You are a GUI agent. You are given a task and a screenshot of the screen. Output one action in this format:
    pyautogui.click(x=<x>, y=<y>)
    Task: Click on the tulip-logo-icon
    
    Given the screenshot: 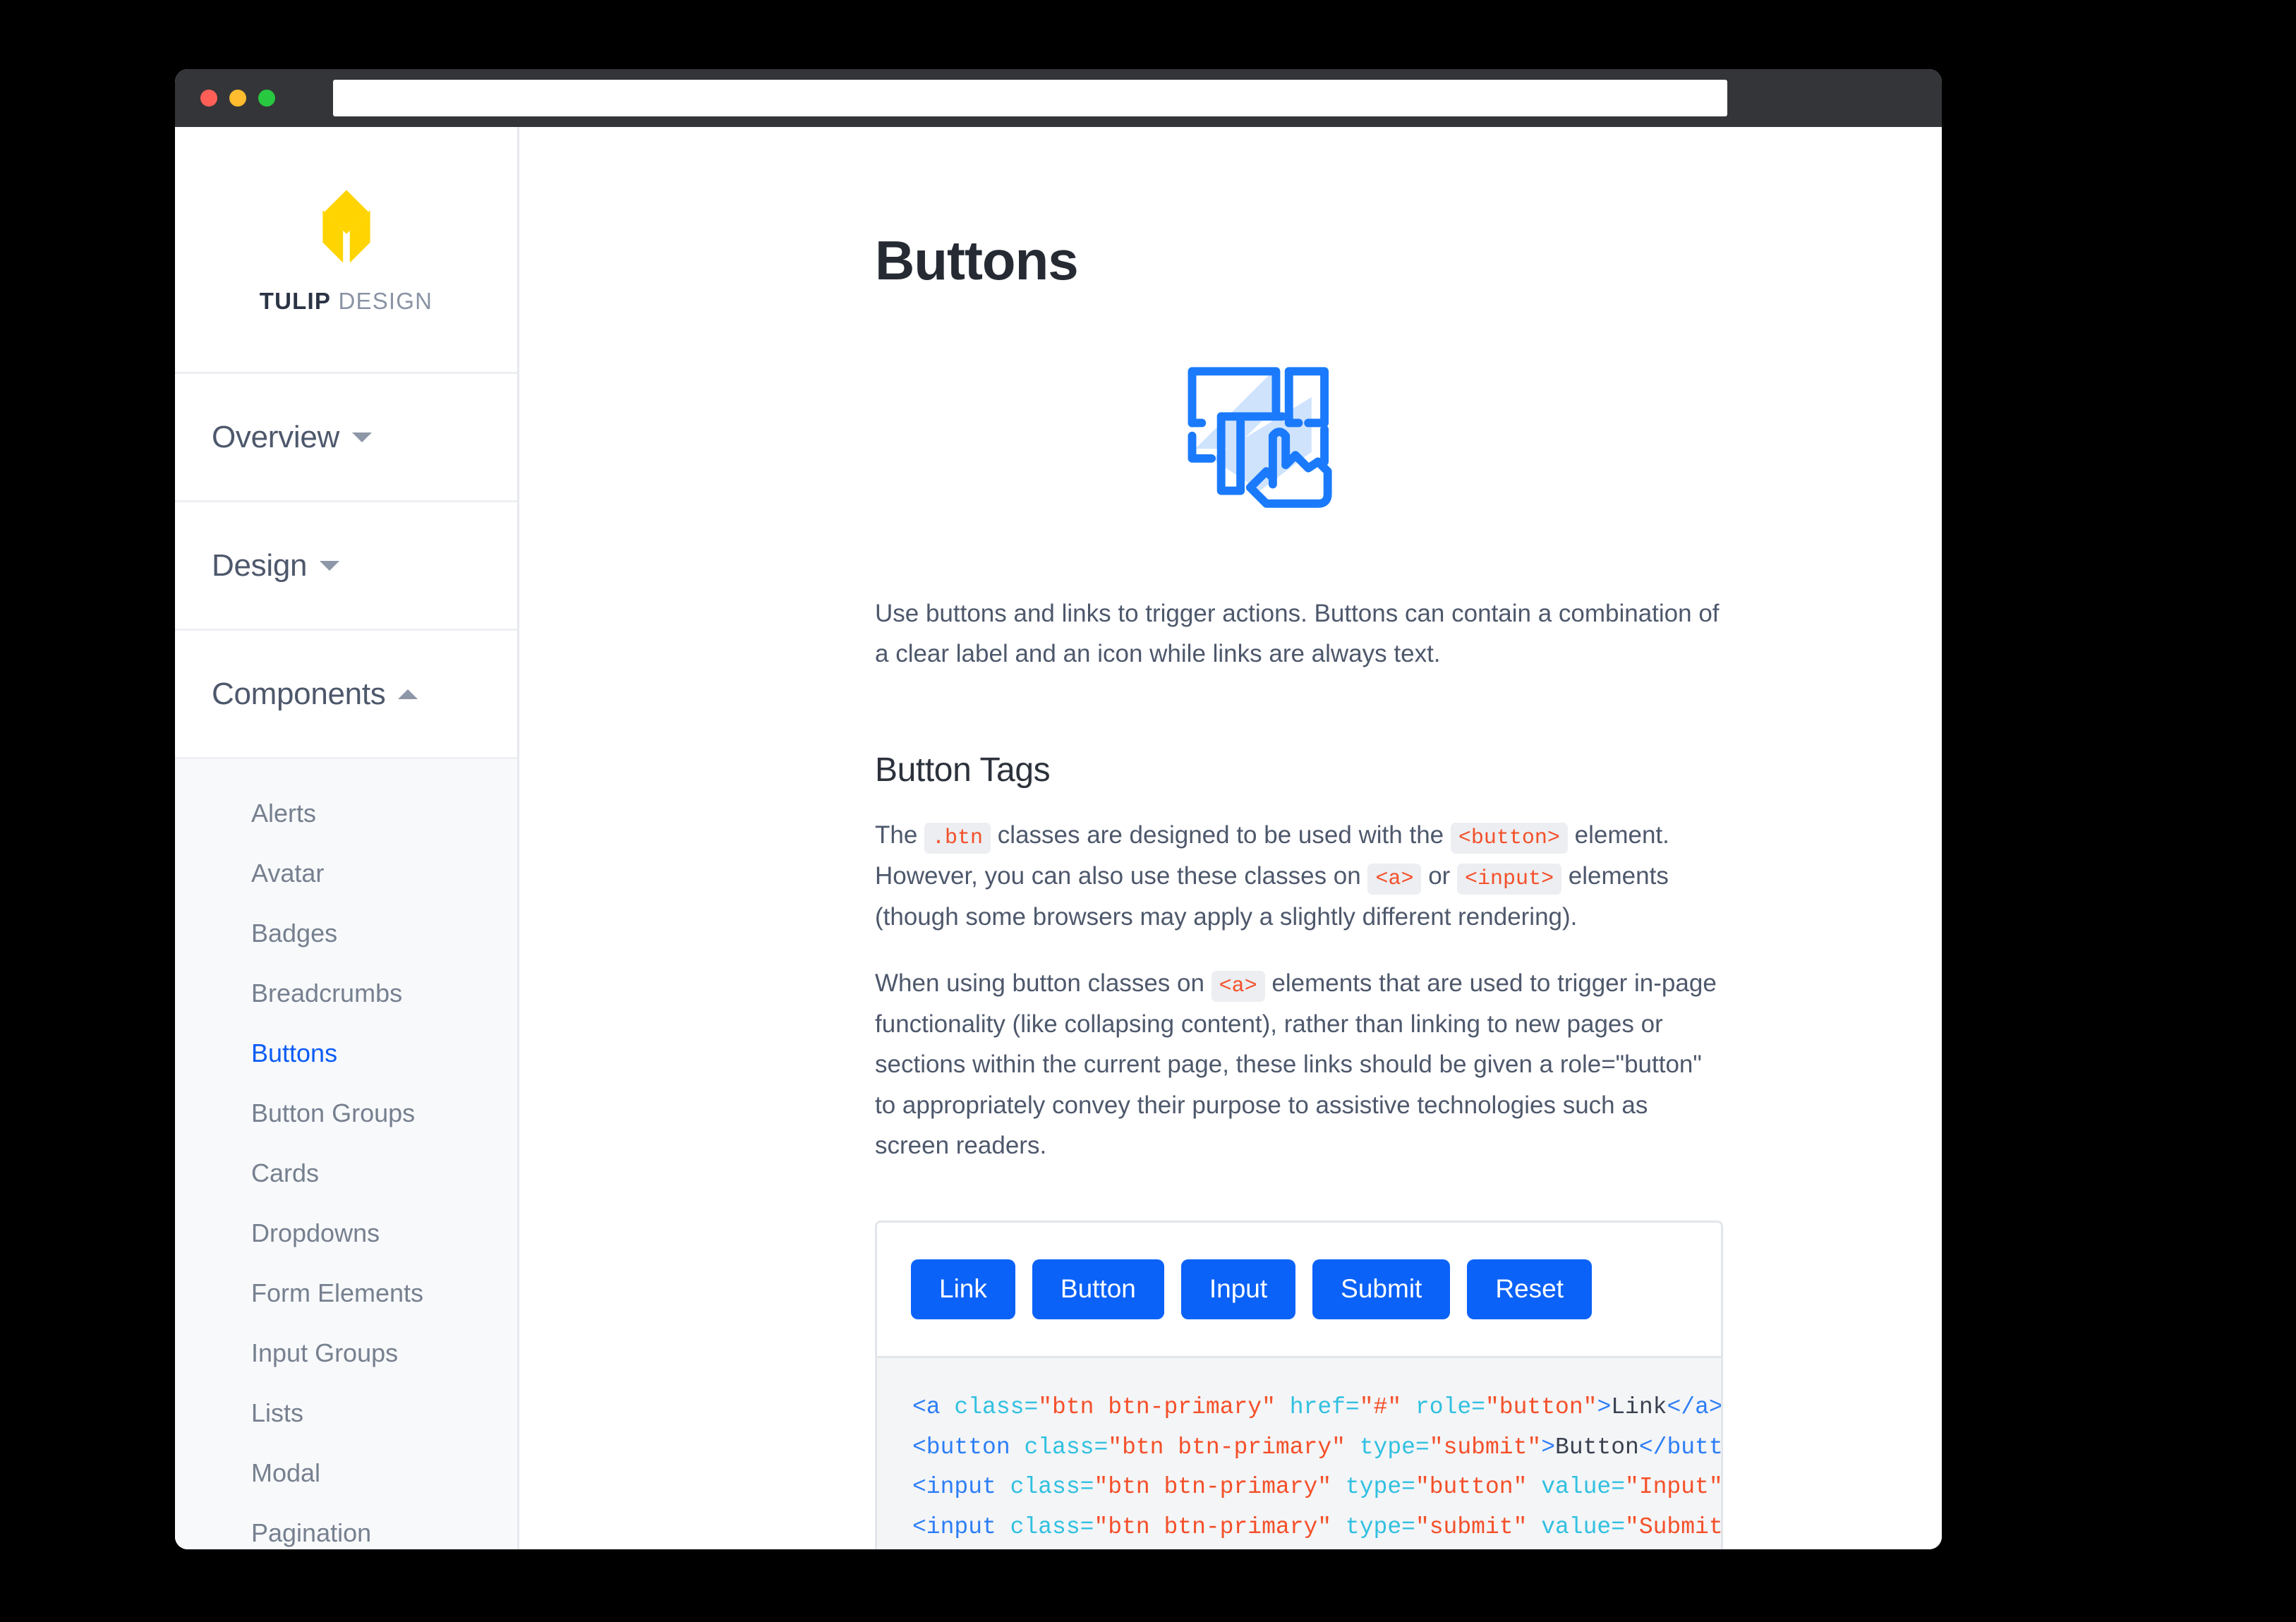 What is the action you would take?
    pyautogui.click(x=346, y=225)
    